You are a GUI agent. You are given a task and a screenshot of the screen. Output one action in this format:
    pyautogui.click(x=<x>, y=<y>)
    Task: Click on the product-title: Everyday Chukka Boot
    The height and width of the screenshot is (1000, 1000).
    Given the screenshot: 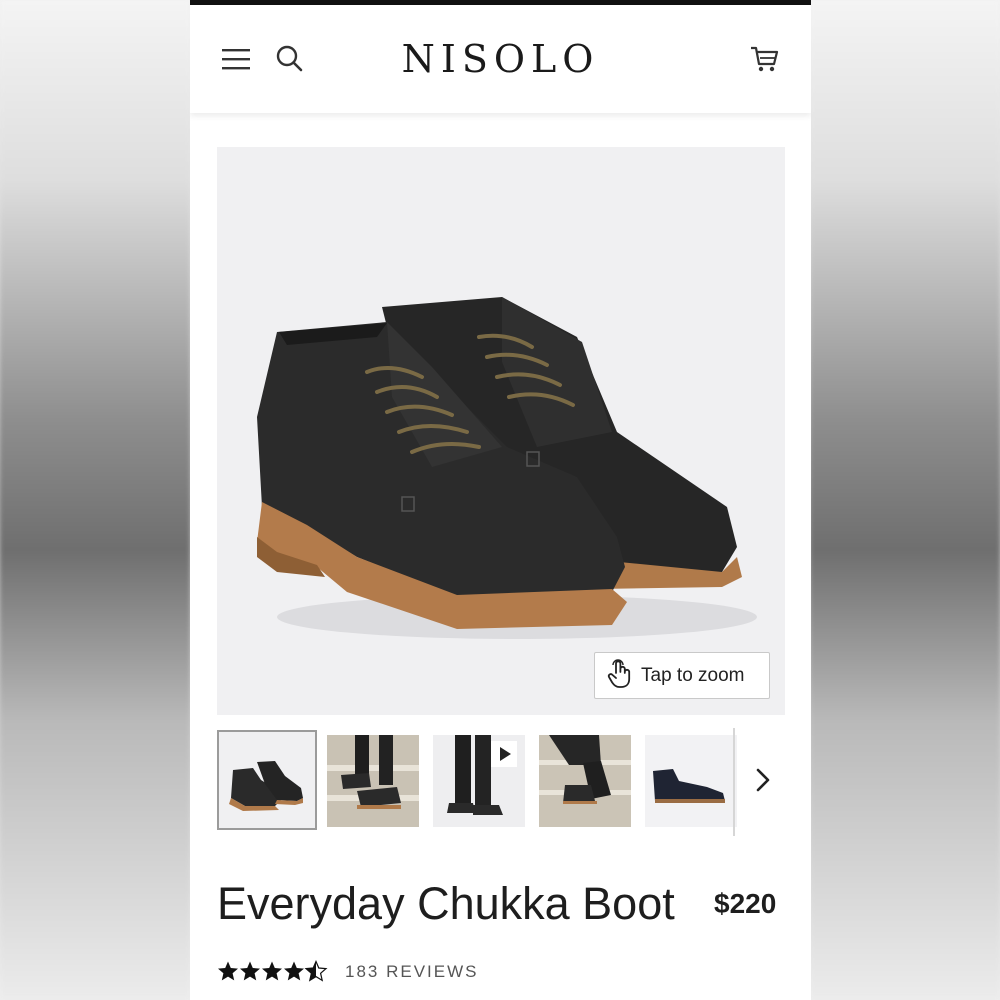 What is the action you would take?
    pyautogui.click(x=446, y=903)
    